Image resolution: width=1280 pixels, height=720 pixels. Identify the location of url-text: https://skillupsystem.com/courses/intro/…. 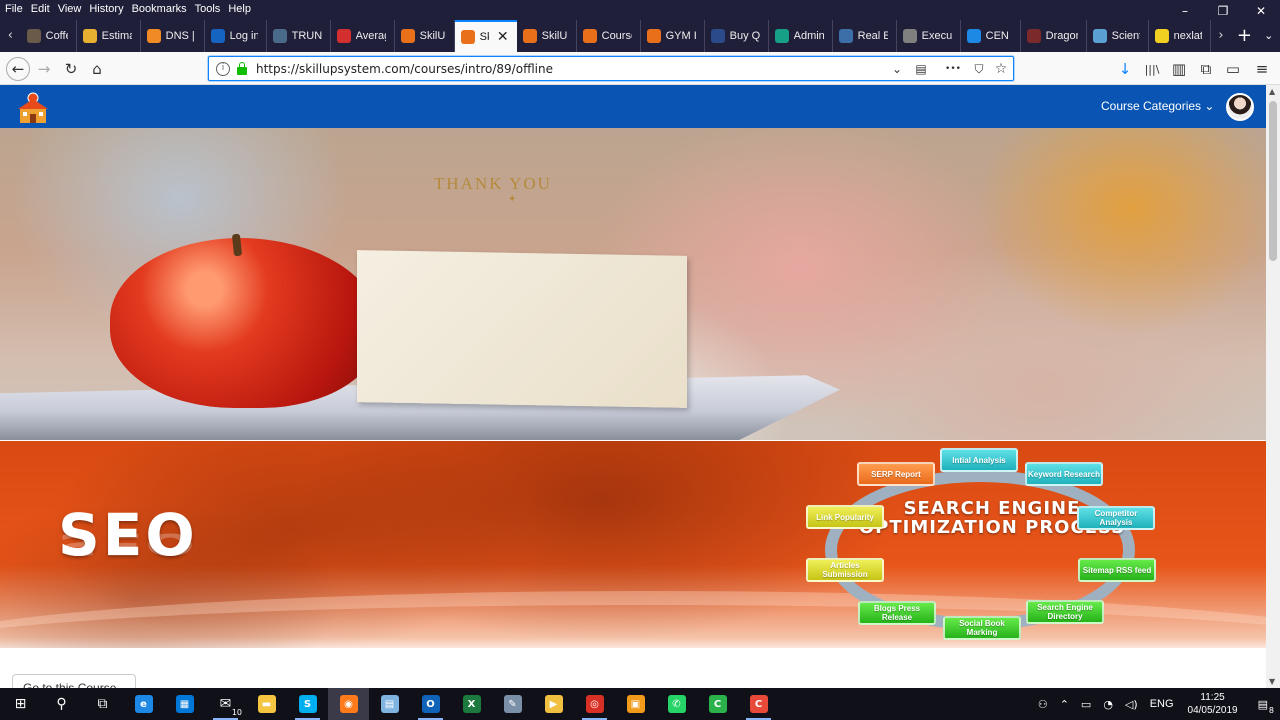
(404, 69).